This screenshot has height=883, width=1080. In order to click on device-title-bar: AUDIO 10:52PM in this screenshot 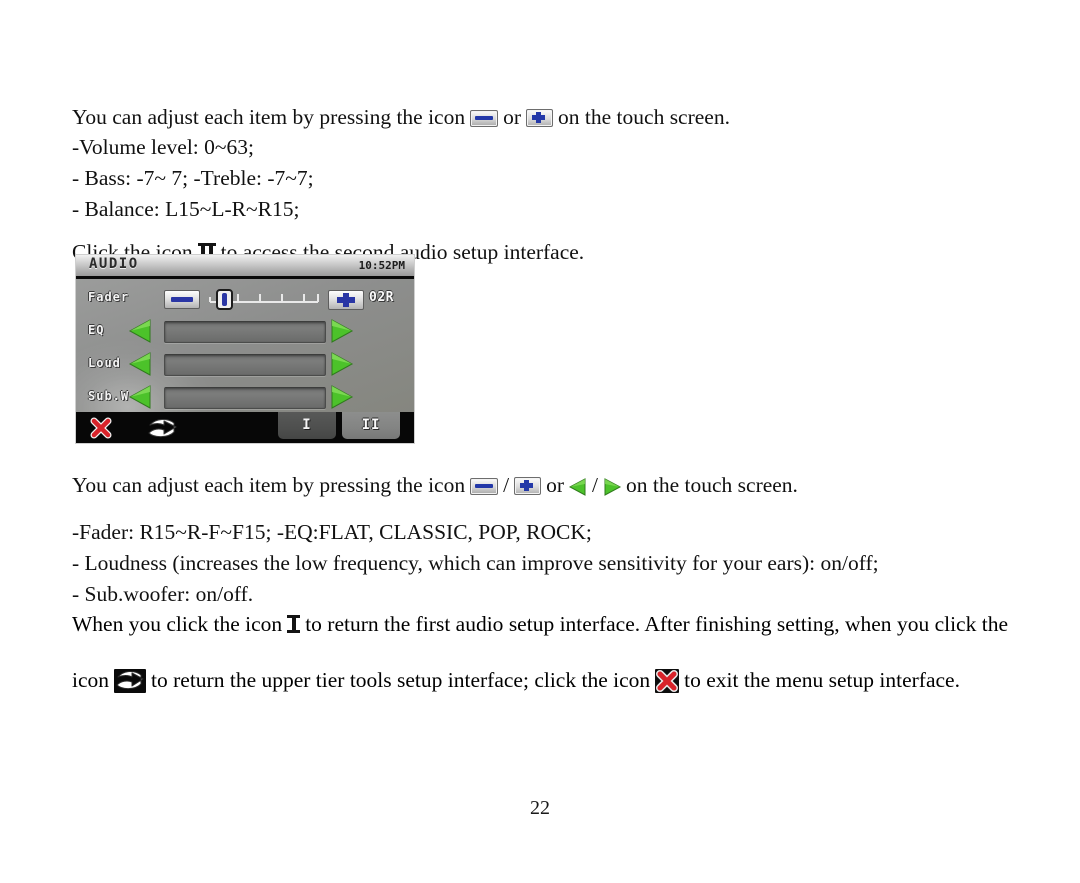, I will do `click(245, 267)`.